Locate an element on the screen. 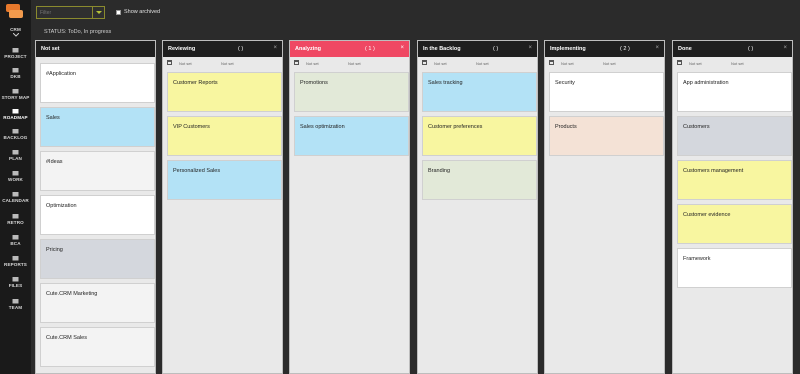 The height and width of the screenshot is (374, 800). team-icon is located at coordinates (15, 301).